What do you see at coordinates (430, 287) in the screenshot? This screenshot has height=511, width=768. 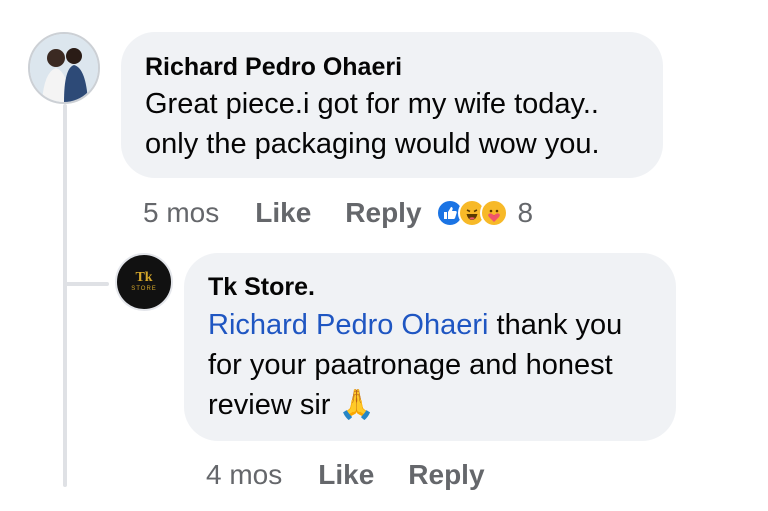 I see `comment-author: Tk Store.` at bounding box center [430, 287].